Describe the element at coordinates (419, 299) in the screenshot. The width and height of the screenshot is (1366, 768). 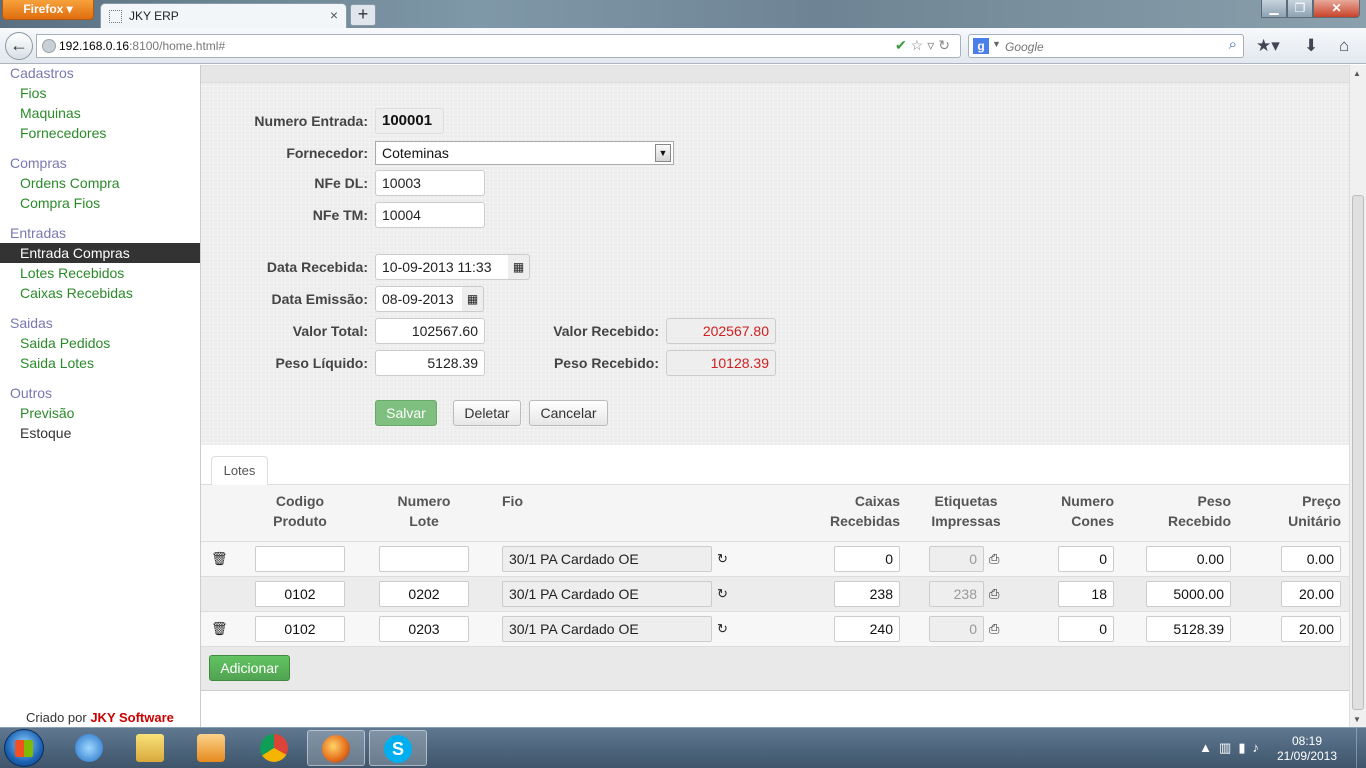
I see `data-emissao-input: 08-09-2013` at that location.